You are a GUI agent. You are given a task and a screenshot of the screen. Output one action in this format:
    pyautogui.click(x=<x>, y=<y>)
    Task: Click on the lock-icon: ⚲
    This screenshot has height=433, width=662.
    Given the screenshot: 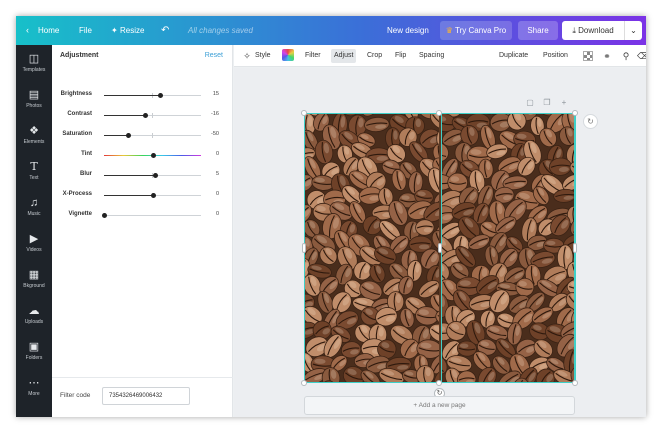 What is the action you would take?
    pyautogui.click(x=626, y=56)
    